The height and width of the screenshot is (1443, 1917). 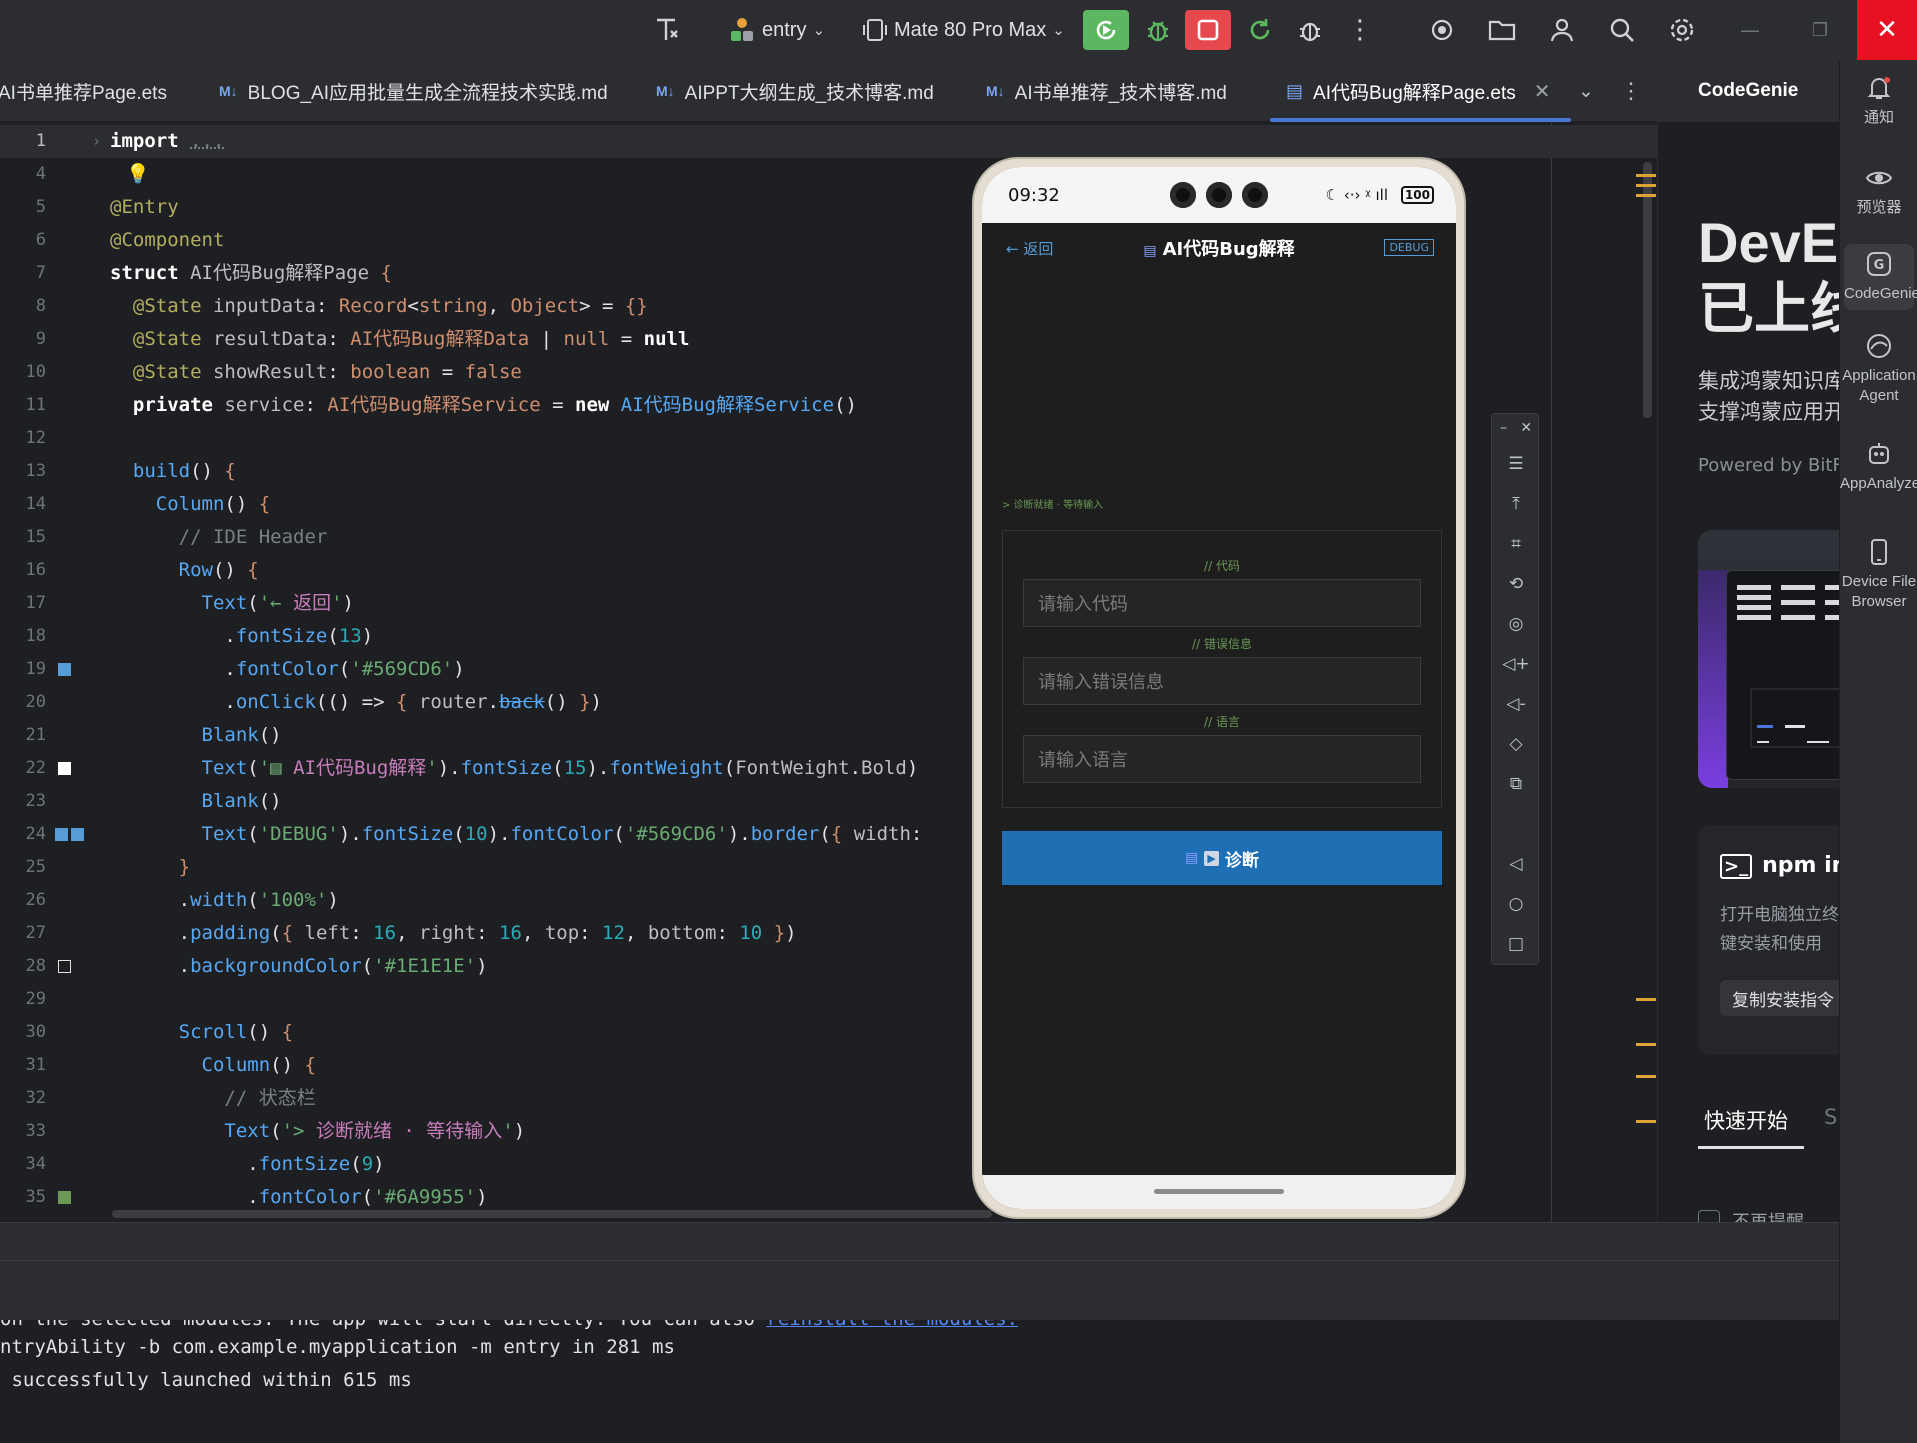 What do you see at coordinates (1106, 30) in the screenshot?
I see `run-button` at bounding box center [1106, 30].